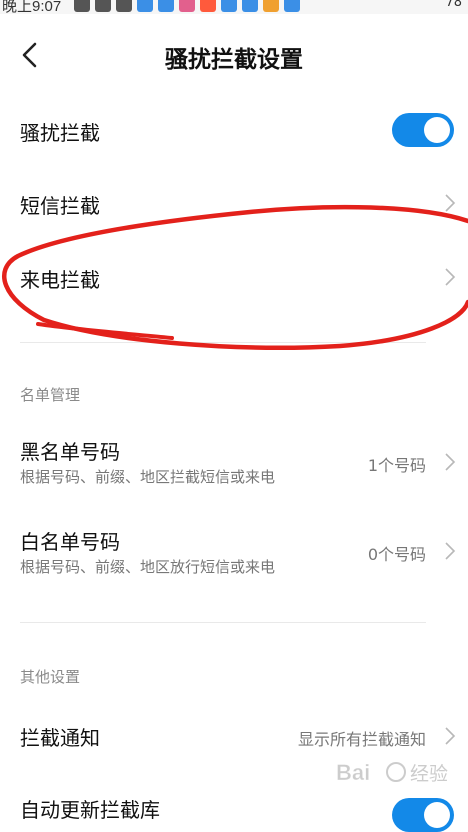 This screenshot has width=468, height=832. What do you see at coordinates (50, 395) in the screenshot?
I see `list-section-title: 名单管理` at bounding box center [50, 395].